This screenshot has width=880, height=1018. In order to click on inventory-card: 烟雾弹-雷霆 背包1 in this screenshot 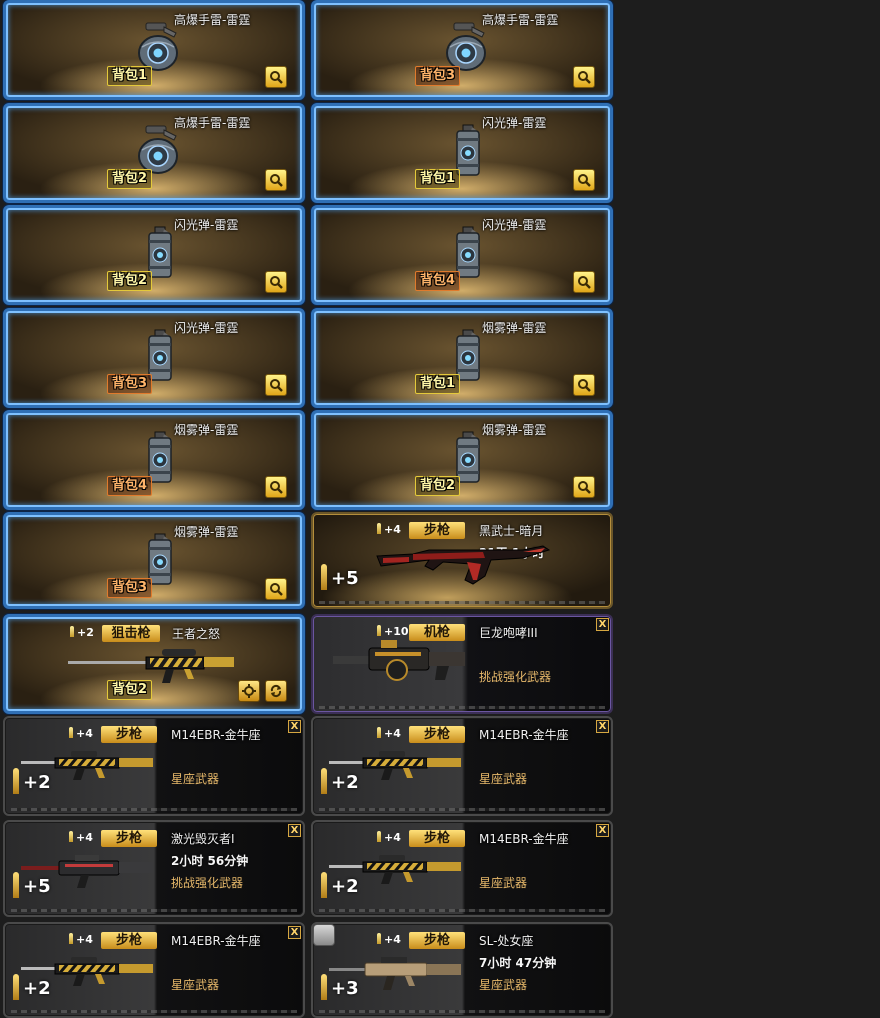, I will do `click(462, 358)`.